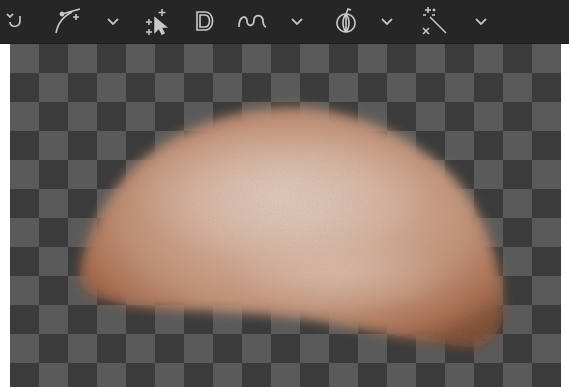 Image resolution: width=569 pixels, height=387 pixels. What do you see at coordinates (159, 21) in the screenshot?
I see `select-points-icon` at bounding box center [159, 21].